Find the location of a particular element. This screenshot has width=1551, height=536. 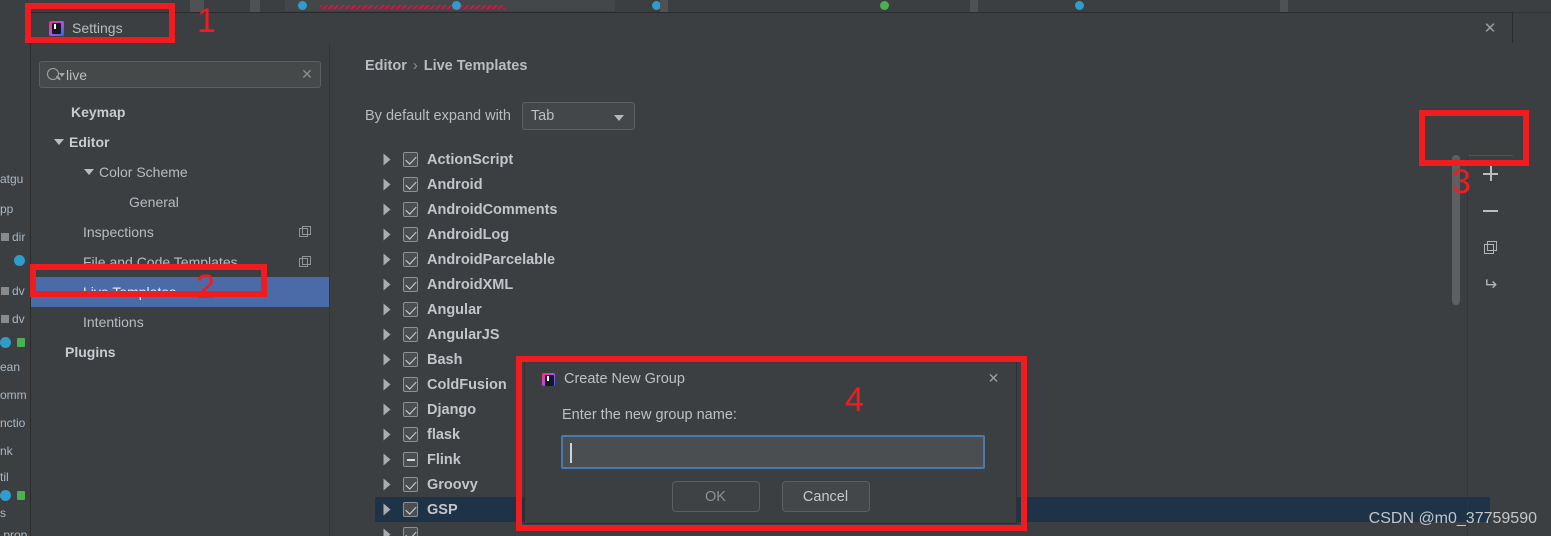

clear-icon: ✕ is located at coordinates (307, 74).